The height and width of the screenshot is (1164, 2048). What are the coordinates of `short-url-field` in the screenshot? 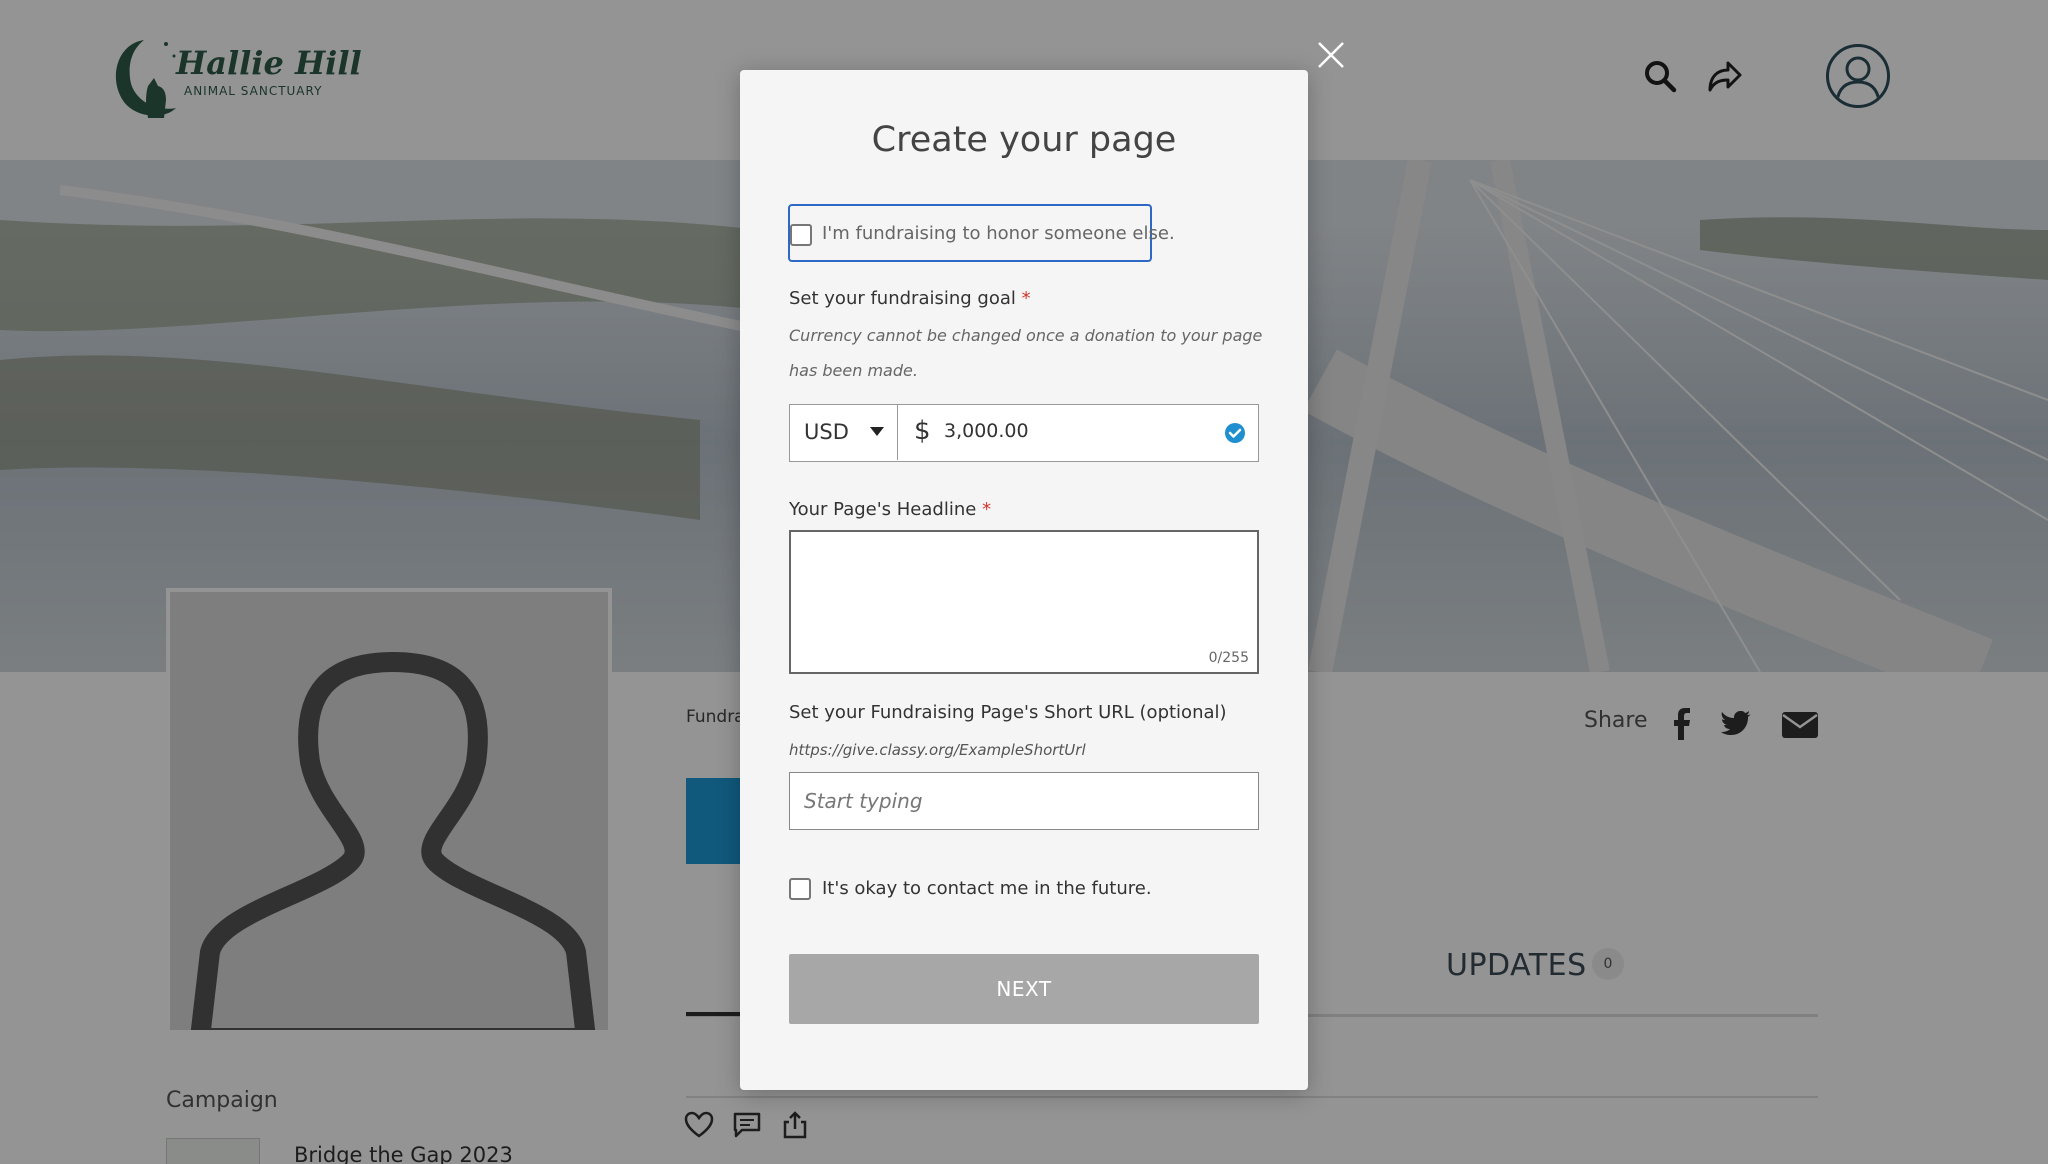 It's located at (1024, 801).